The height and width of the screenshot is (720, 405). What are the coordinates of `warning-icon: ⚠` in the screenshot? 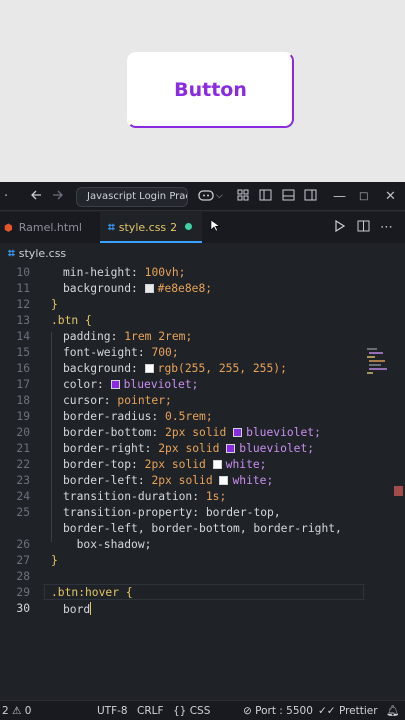 It's located at (17, 711).